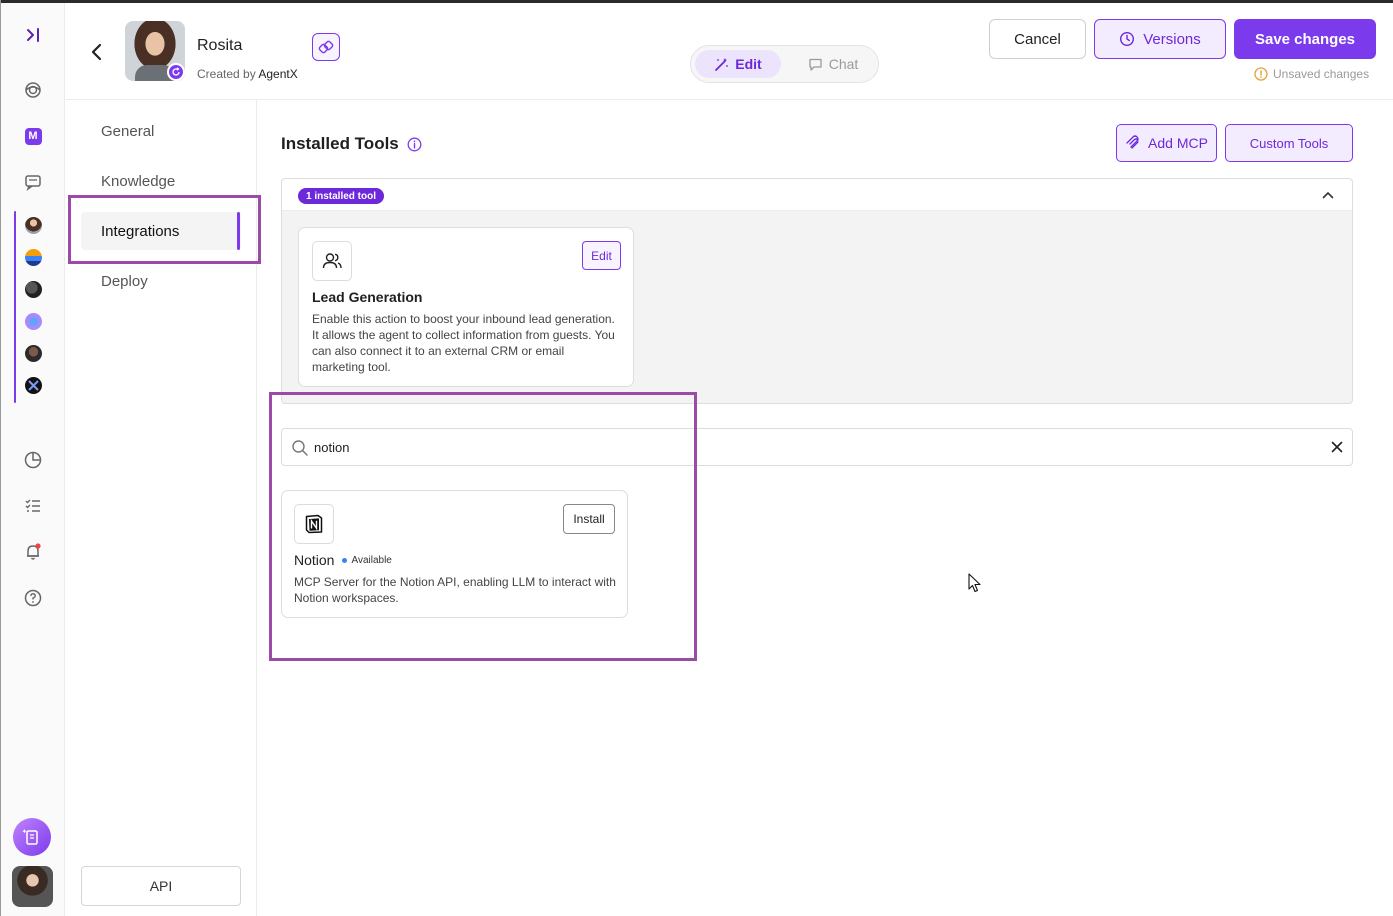 Image resolution: width=1393 pixels, height=916 pixels. Describe the element at coordinates (722, 64) in the screenshot. I see `magic-wand-icon` at that location.